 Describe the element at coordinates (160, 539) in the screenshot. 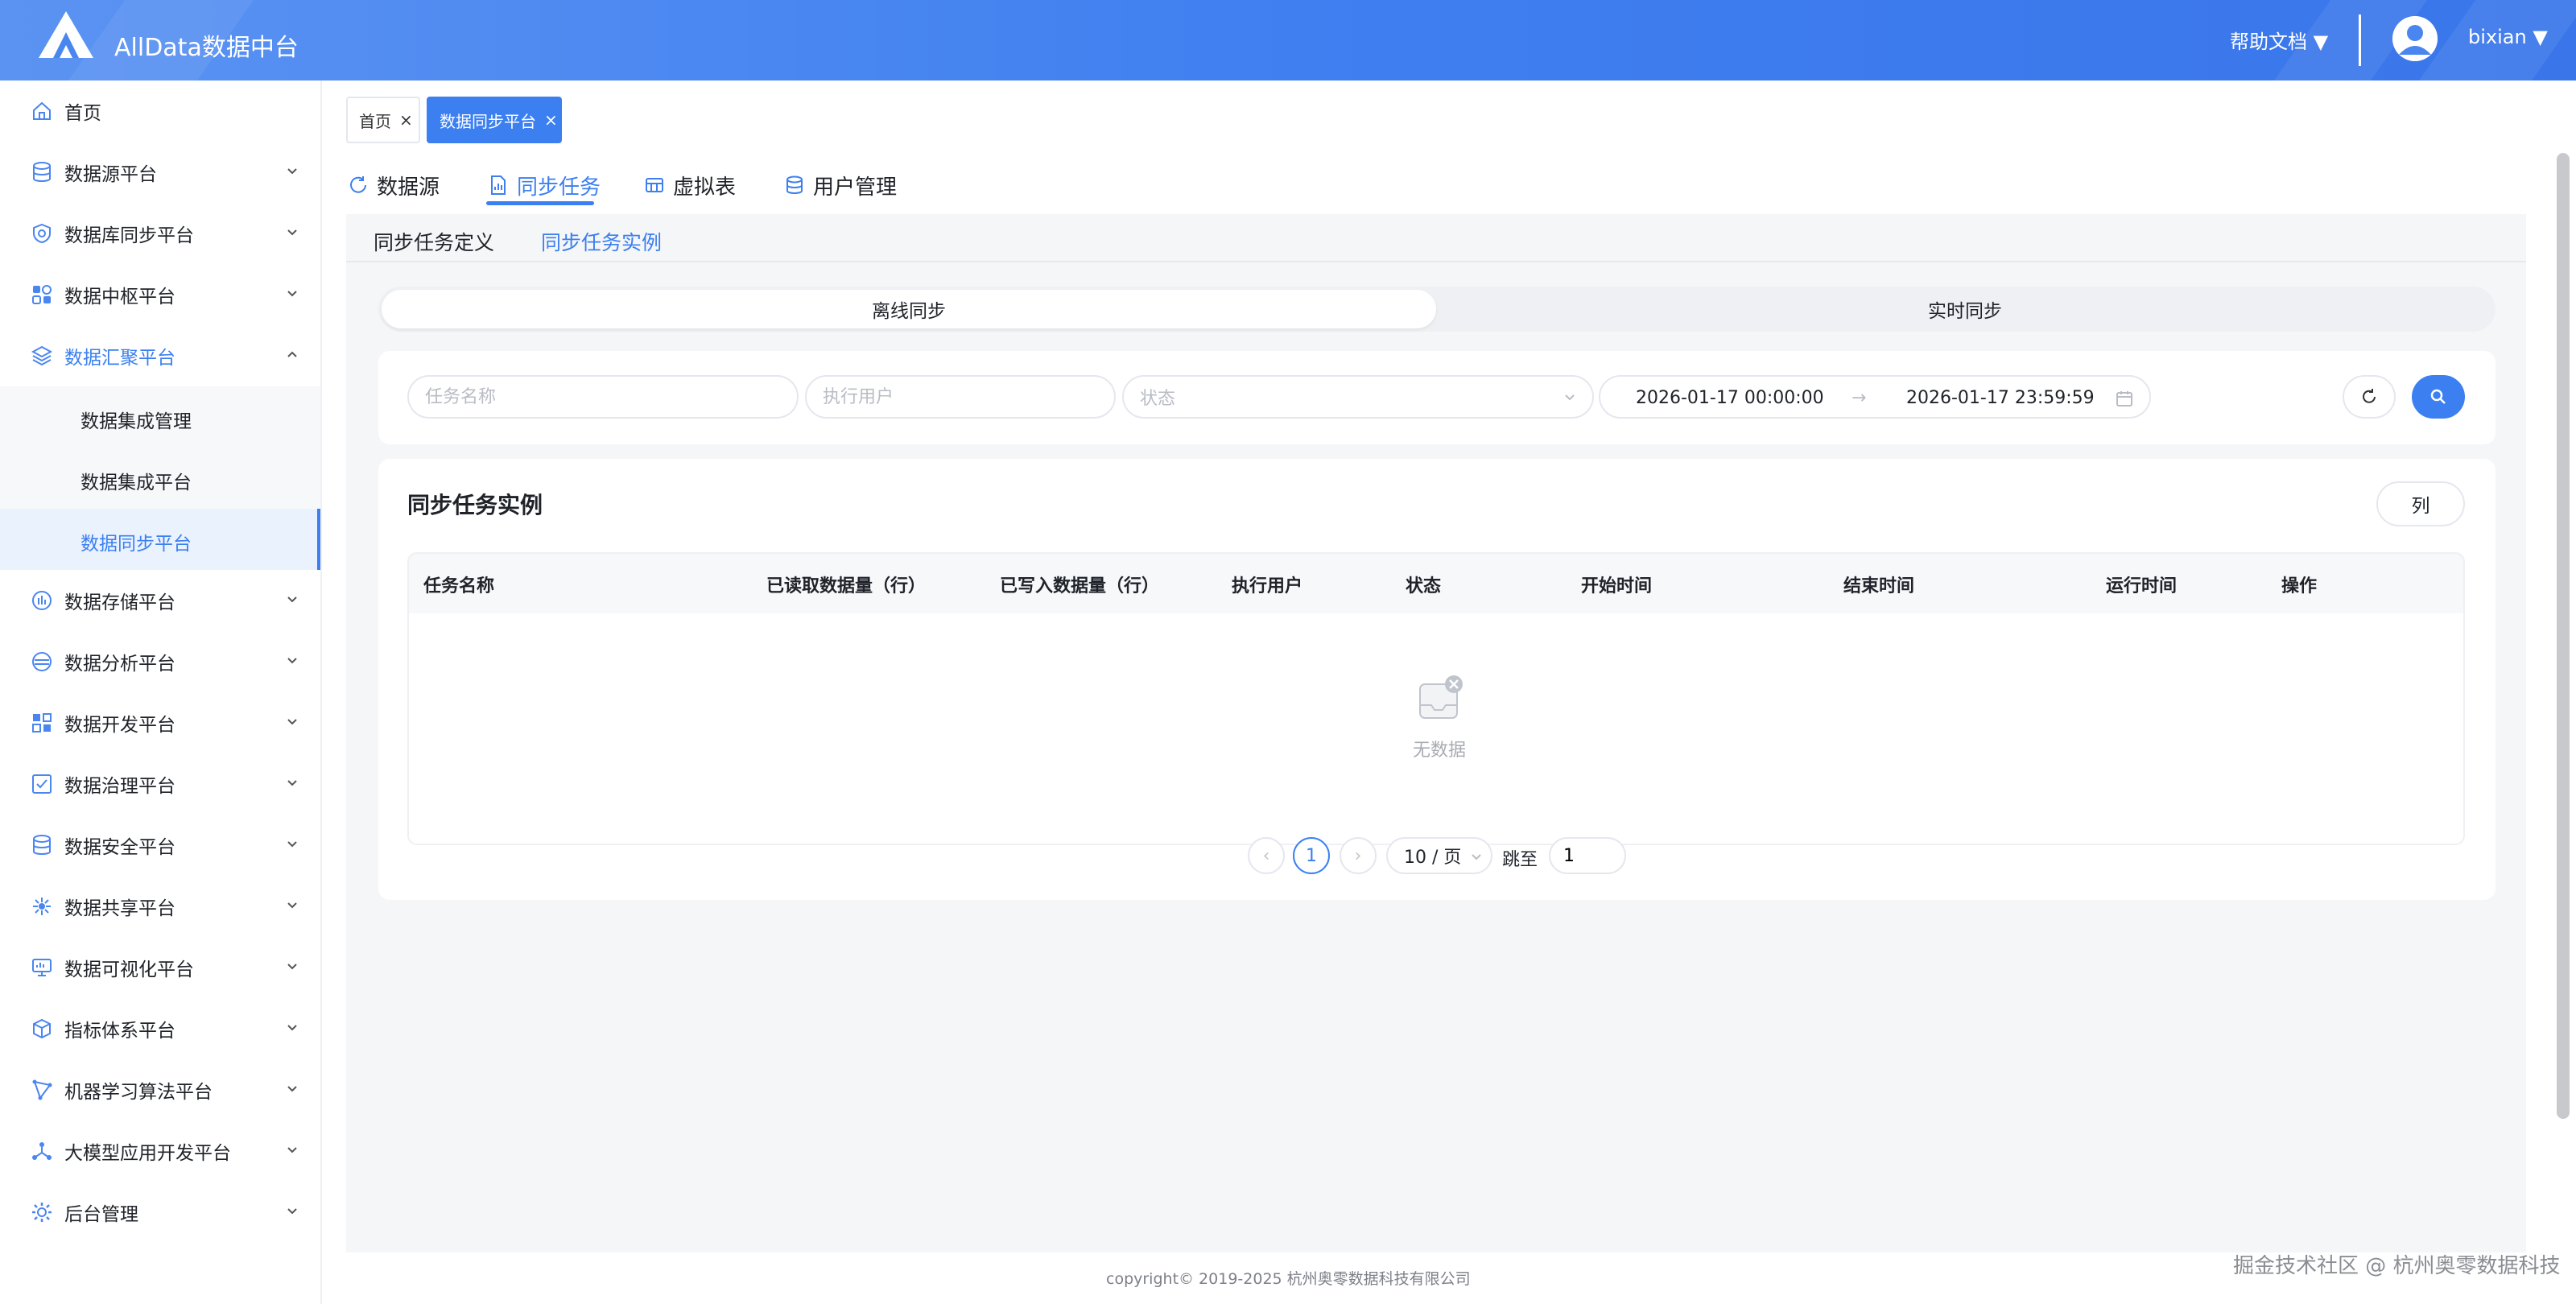

I see `sidebar-subitem-sync-platform: 数据同步平台` at that location.